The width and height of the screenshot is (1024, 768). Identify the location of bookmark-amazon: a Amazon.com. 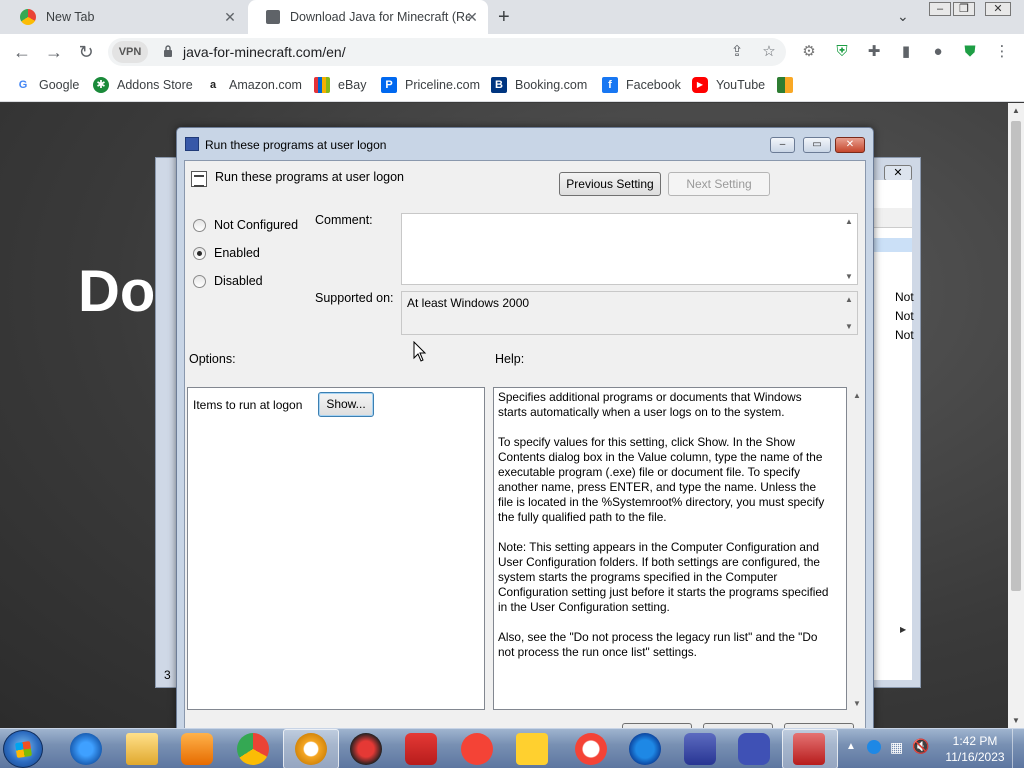
(253, 85).